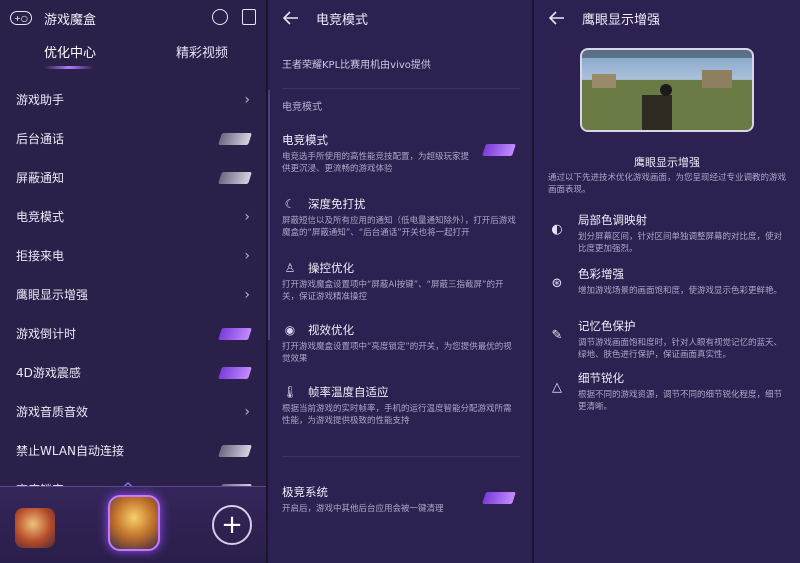 This screenshot has height=563, width=800. What do you see at coordinates (499, 150) in the screenshot?
I see `esports-mode-toggle` at bounding box center [499, 150].